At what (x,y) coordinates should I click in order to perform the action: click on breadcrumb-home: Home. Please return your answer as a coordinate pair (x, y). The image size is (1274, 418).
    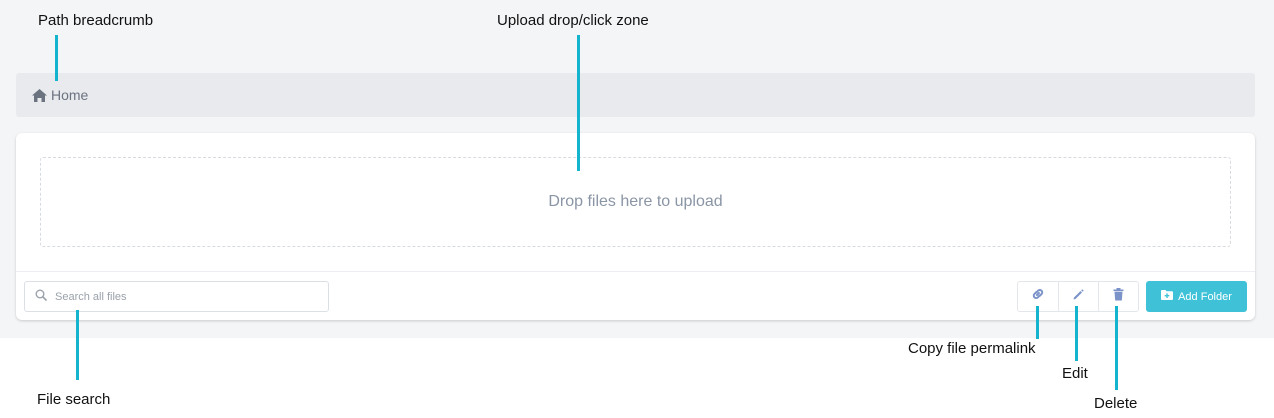
    Looking at the image, I should click on (60, 95).